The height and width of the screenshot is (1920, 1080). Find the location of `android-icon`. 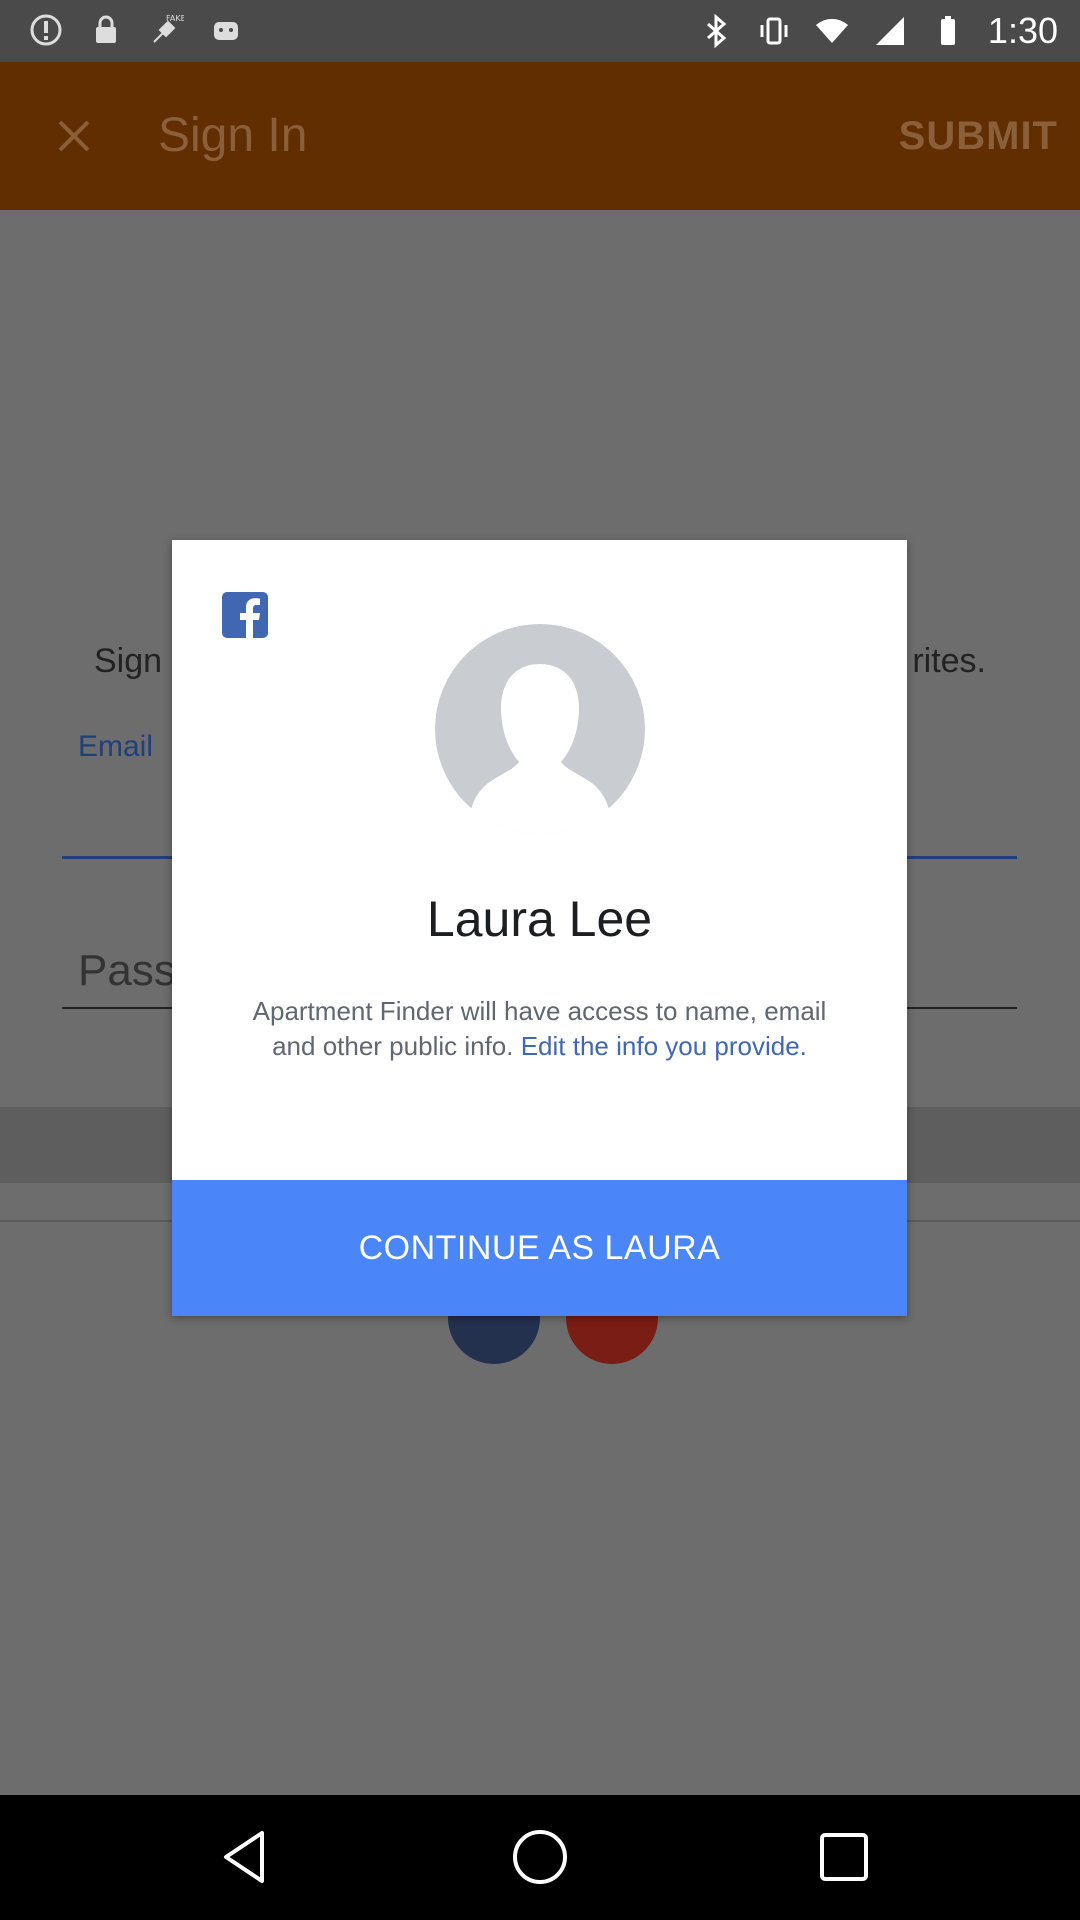

android-icon is located at coordinates (226, 31).